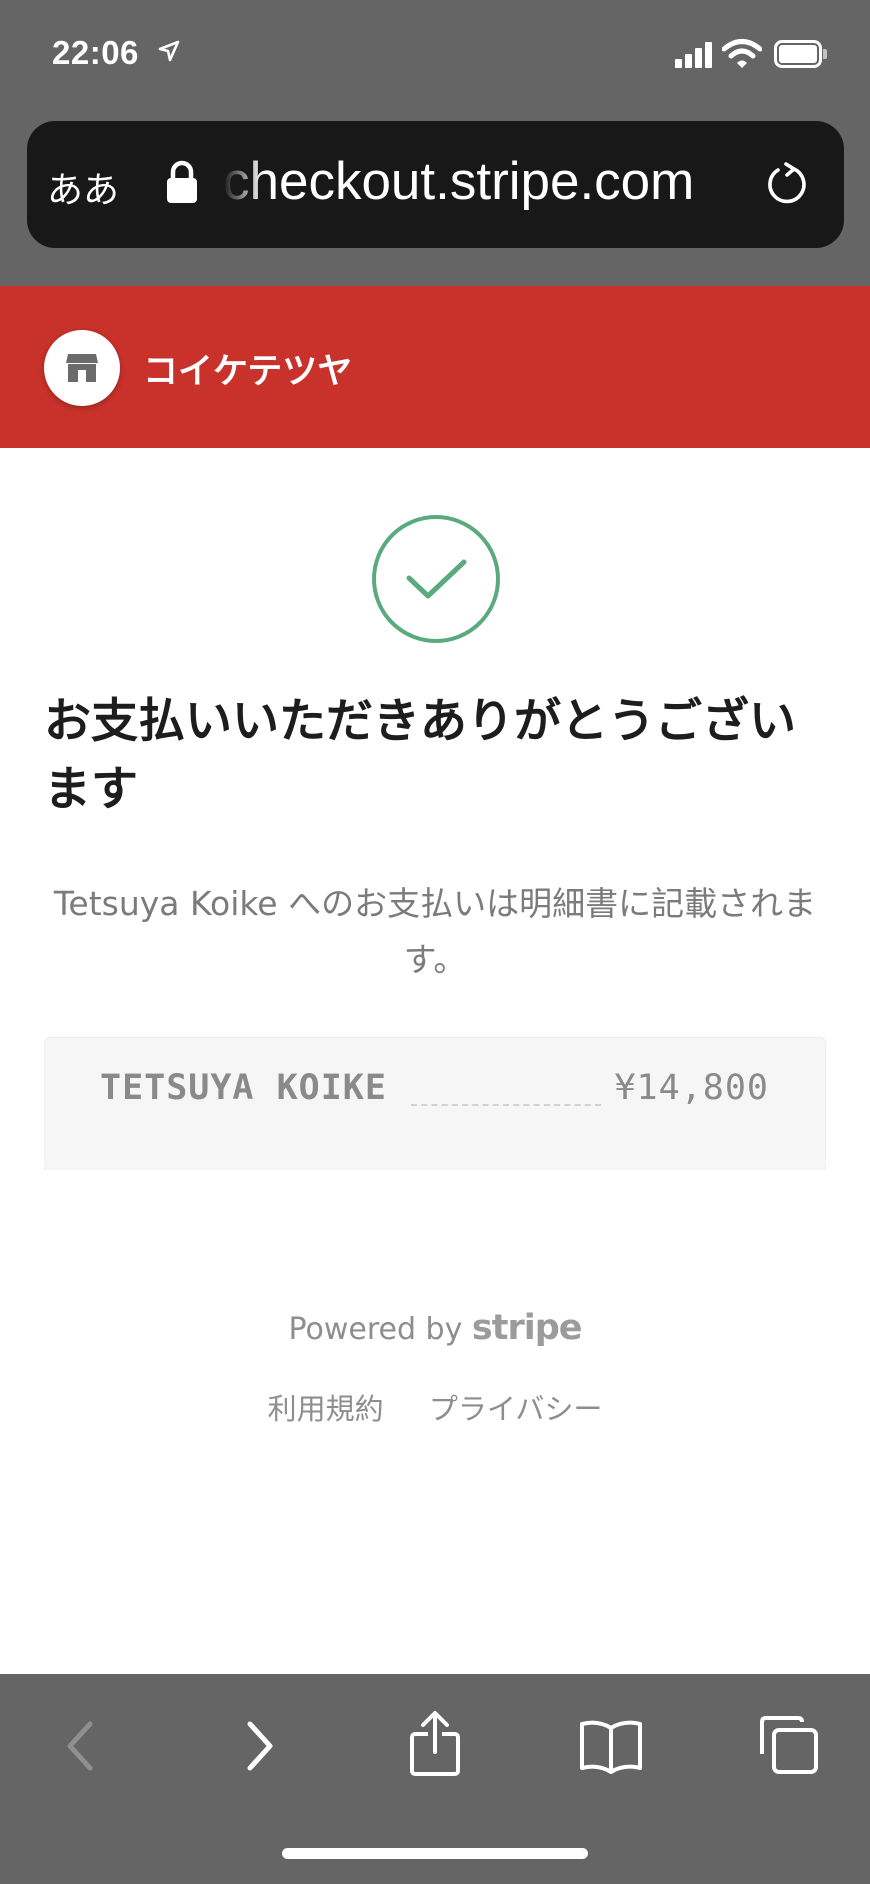 This screenshot has width=870, height=1884. Describe the element at coordinates (375, 1329) in the screenshot. I see `powered-by-text: Powered by` at that location.